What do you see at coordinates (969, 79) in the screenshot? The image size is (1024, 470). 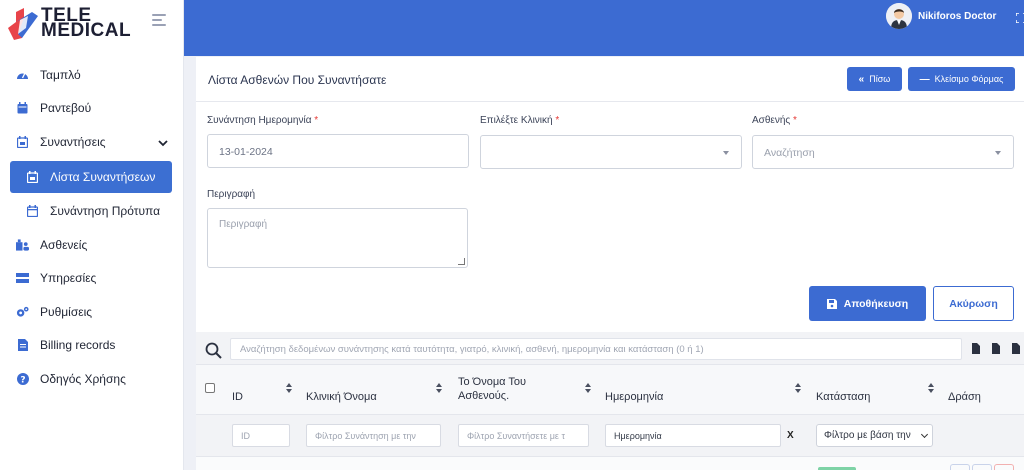 I see `close-form-button-label: Κλείσιμο Φόρμας` at bounding box center [969, 79].